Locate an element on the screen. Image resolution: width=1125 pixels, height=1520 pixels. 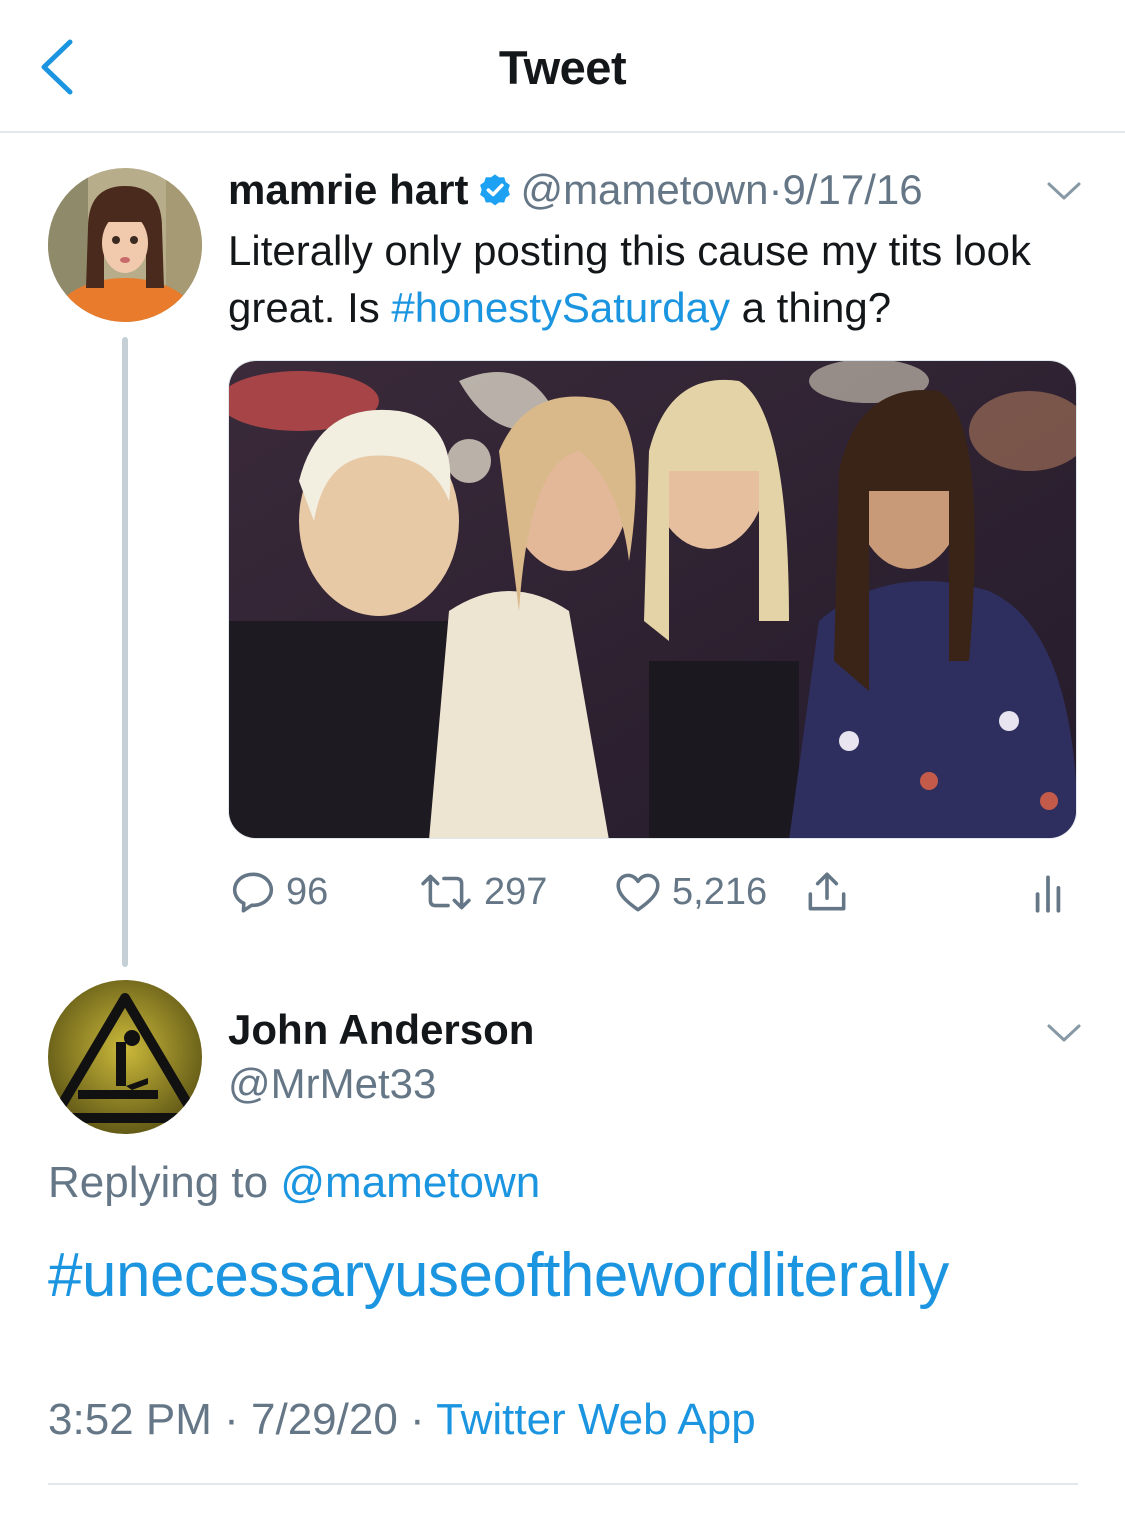
tweet-header: mamrie hart @mametown·9/17/16 is located at coordinates (575, 190).